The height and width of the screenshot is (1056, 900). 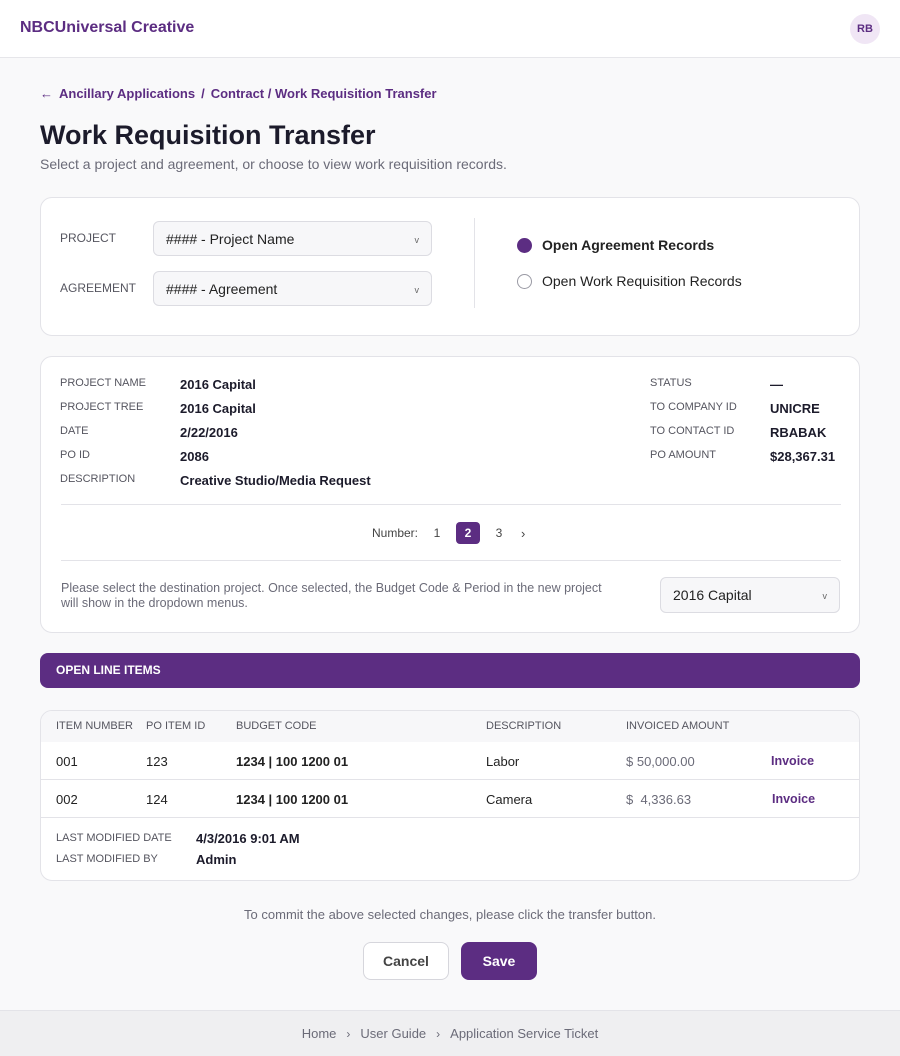 I want to click on po-amount-label: PO AMOUNT, so click(x=683, y=455).